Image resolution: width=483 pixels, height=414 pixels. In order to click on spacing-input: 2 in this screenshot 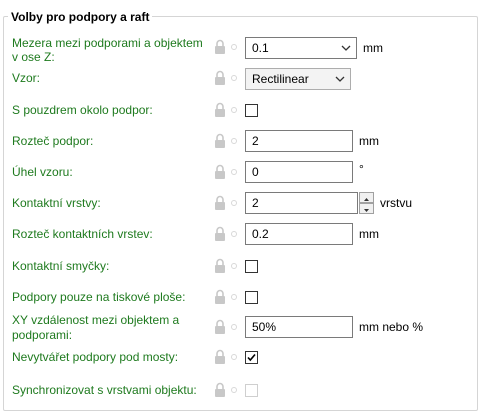, I will do `click(299, 141)`.